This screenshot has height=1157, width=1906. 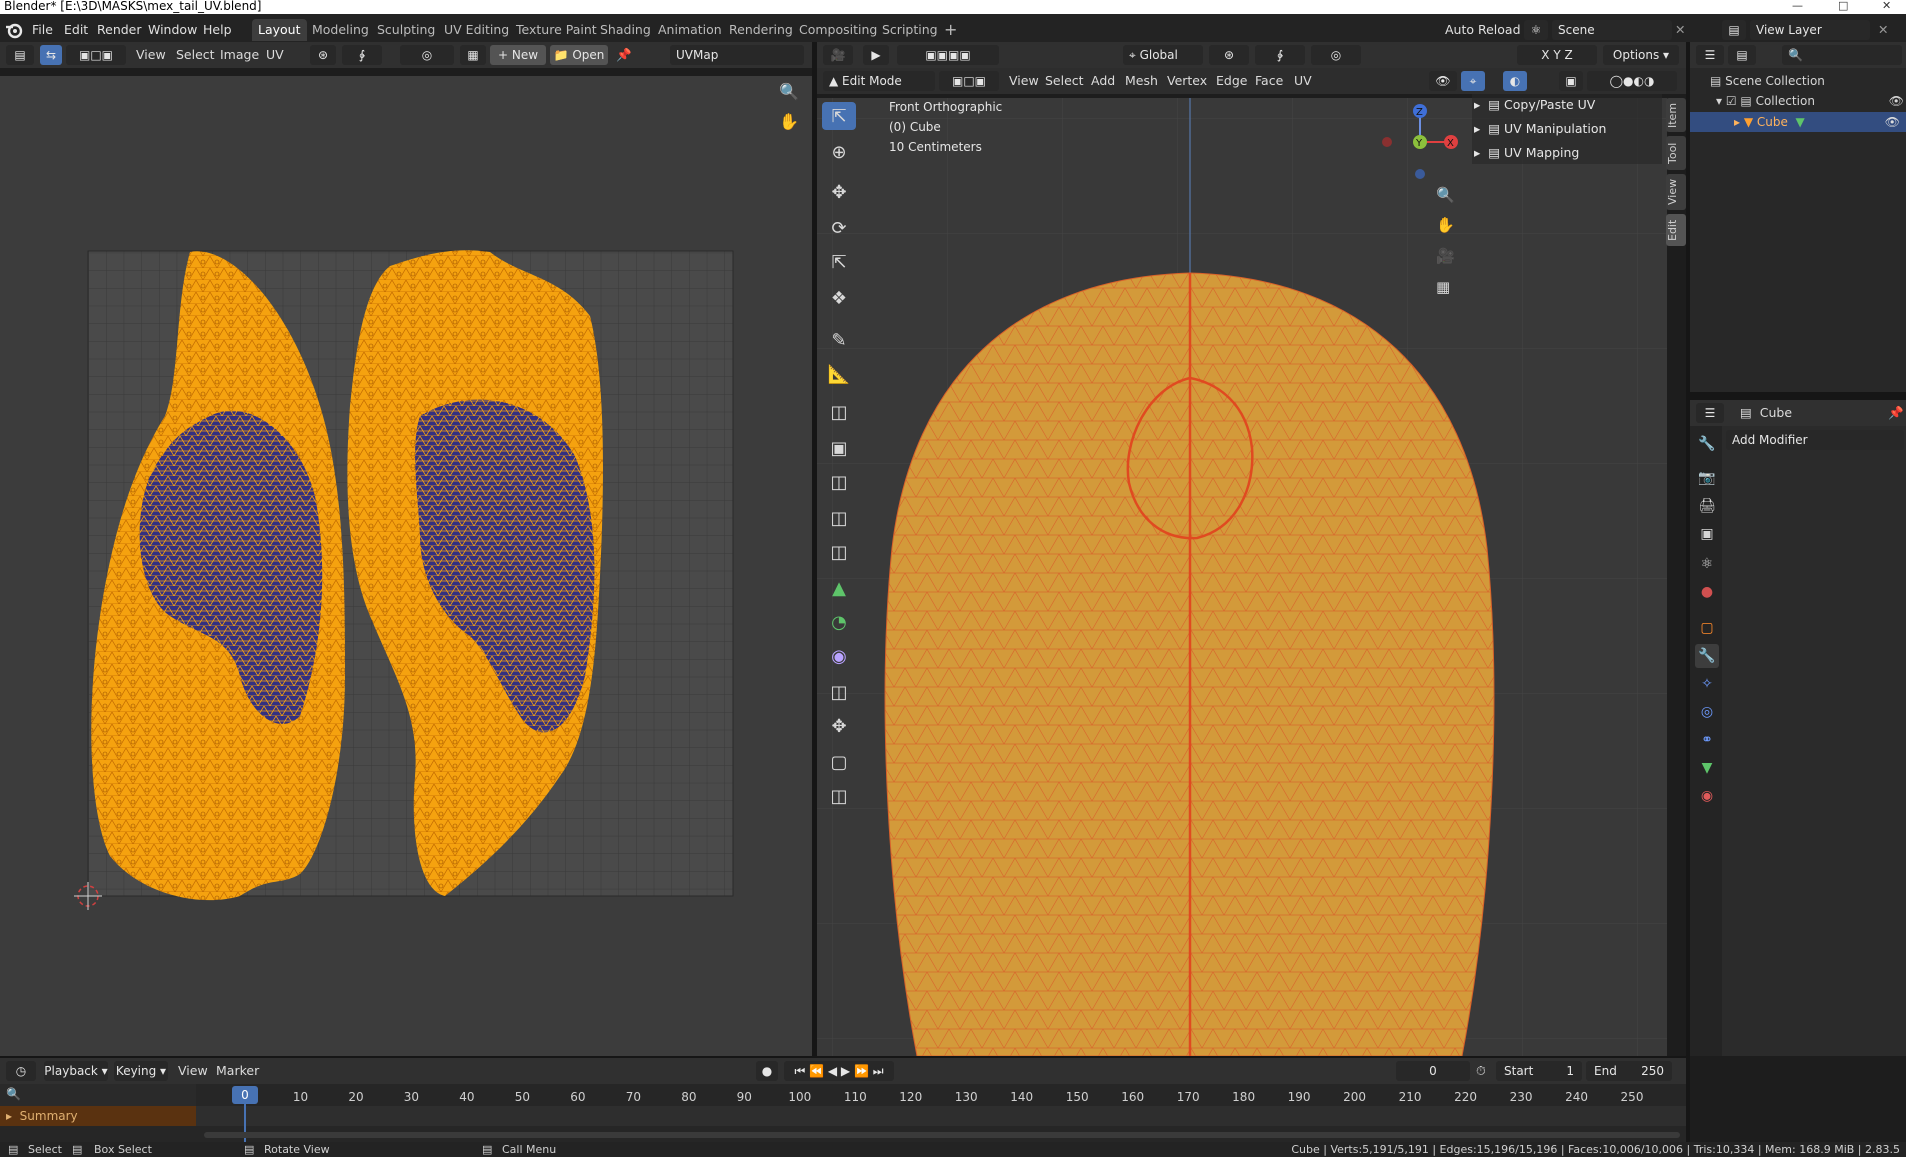 I want to click on timeline-keying-menu: Keying ▾, so click(x=141, y=1071).